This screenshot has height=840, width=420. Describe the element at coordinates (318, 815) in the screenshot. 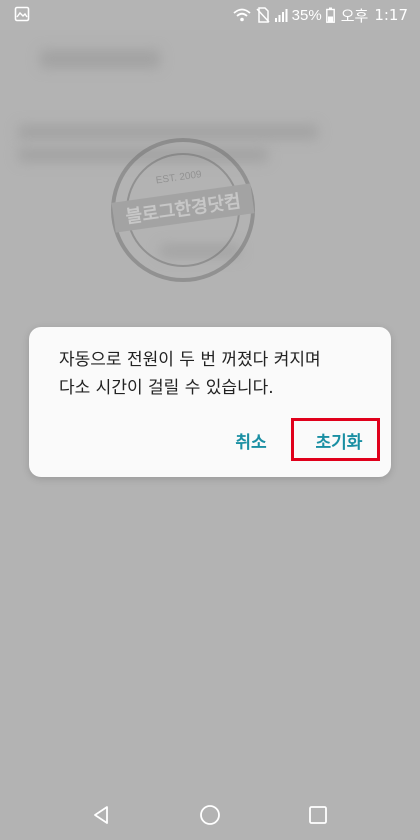

I see `recent-square-icon` at that location.